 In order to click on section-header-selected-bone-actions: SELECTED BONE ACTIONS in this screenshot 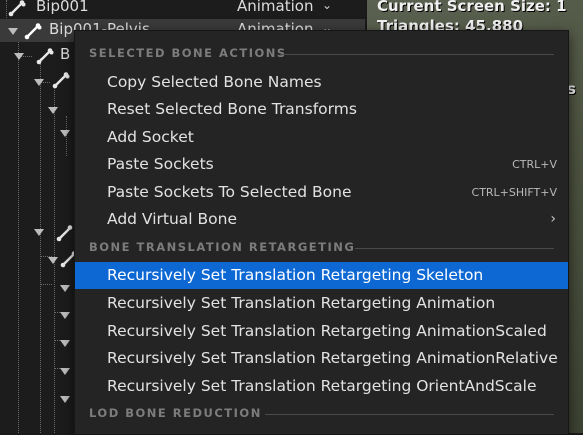, I will do `click(321, 54)`.